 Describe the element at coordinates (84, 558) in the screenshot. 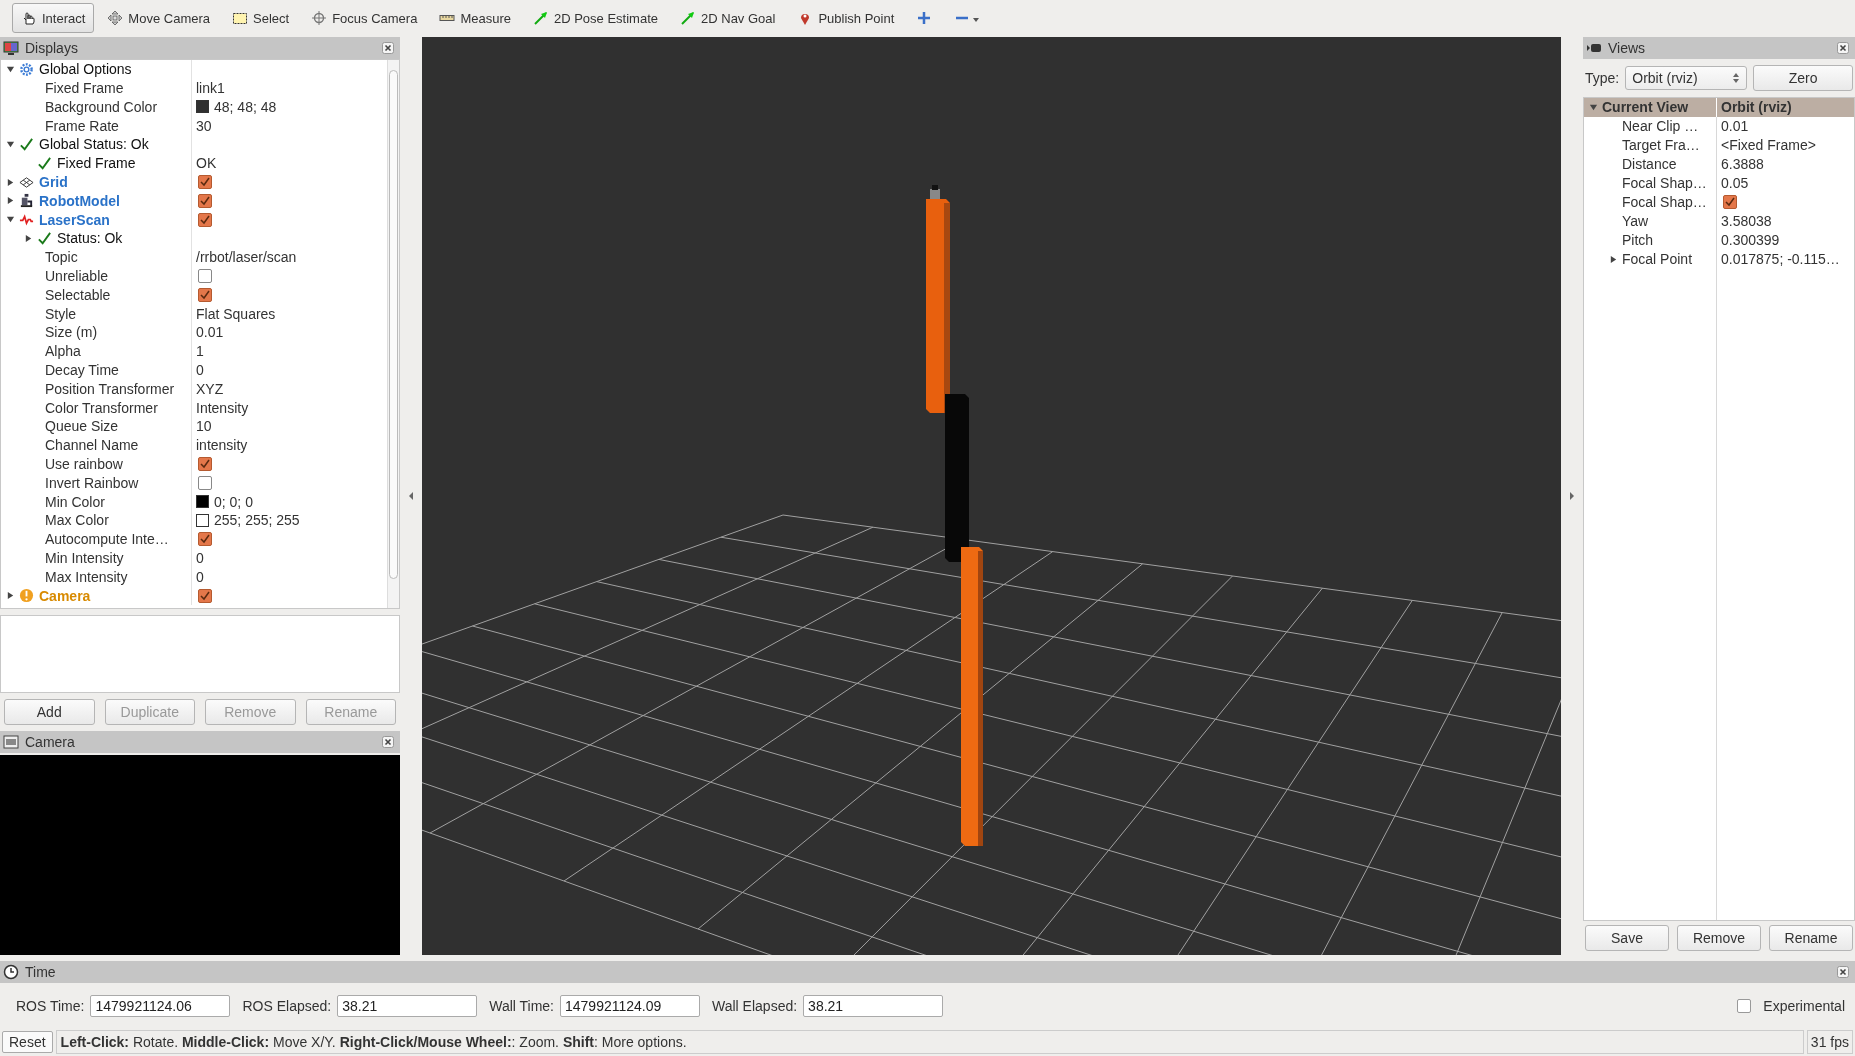

I see `property-name: Min Intensity` at that location.